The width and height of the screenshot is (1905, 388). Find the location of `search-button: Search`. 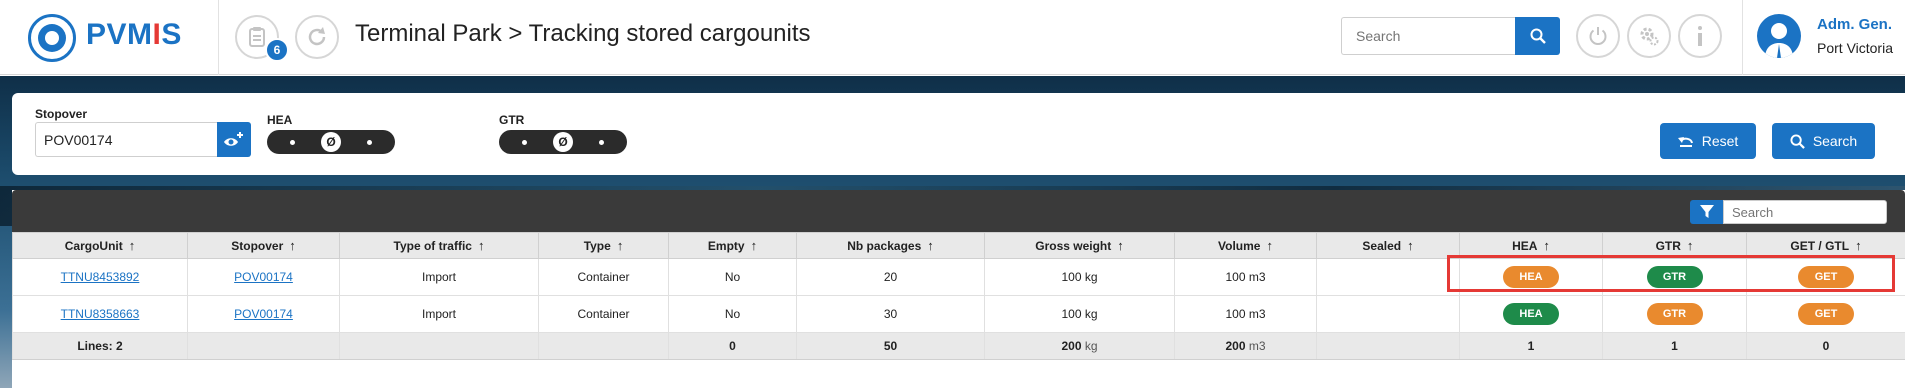

search-button: Search is located at coordinates (1823, 141).